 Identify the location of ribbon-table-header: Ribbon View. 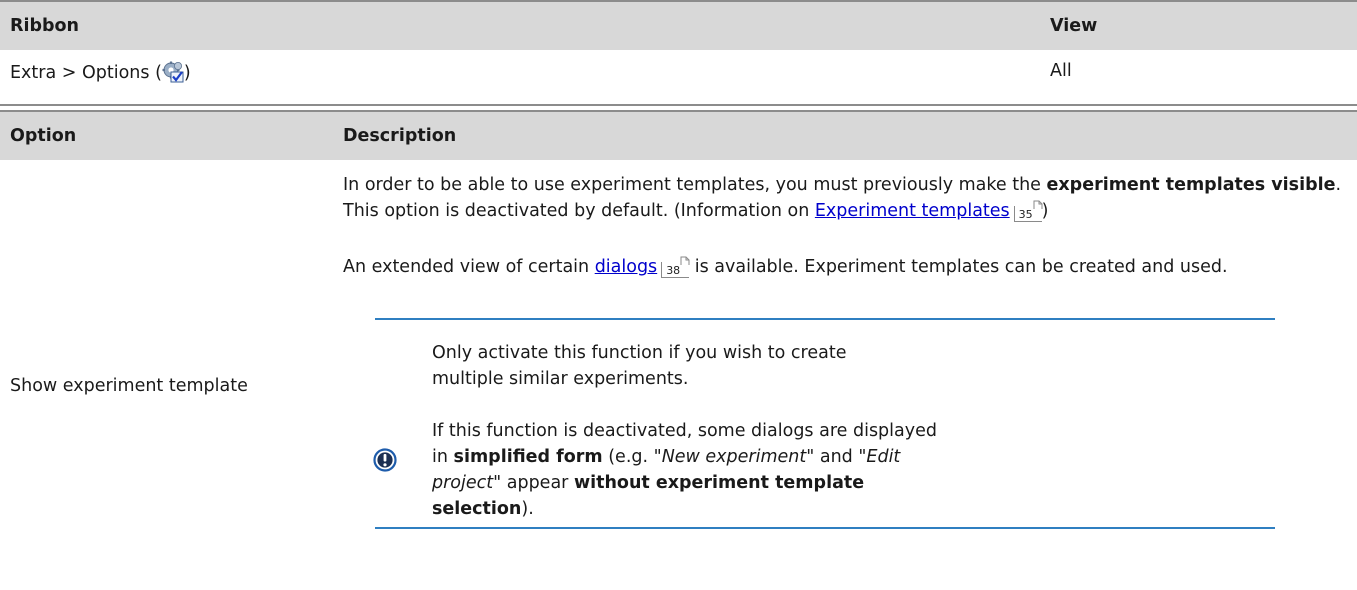
(678, 26).